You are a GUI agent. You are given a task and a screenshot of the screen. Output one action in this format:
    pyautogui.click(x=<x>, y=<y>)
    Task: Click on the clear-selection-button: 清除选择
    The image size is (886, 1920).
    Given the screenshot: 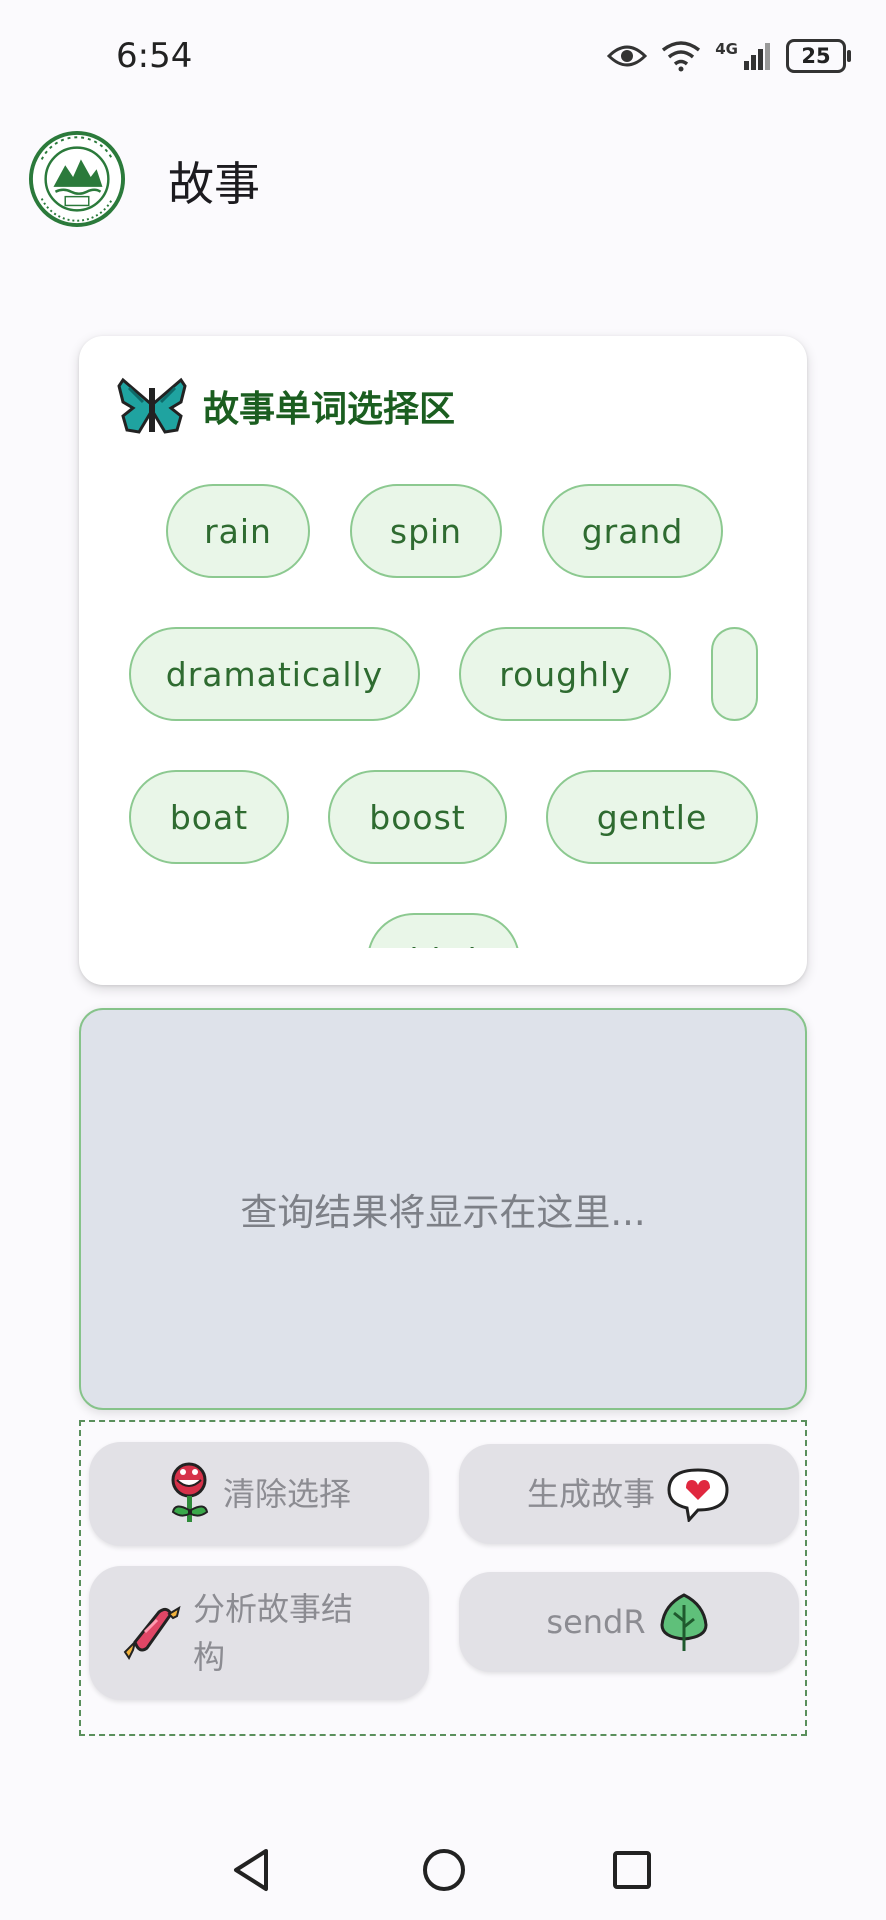 What is the action you would take?
    pyautogui.click(x=259, y=1494)
    